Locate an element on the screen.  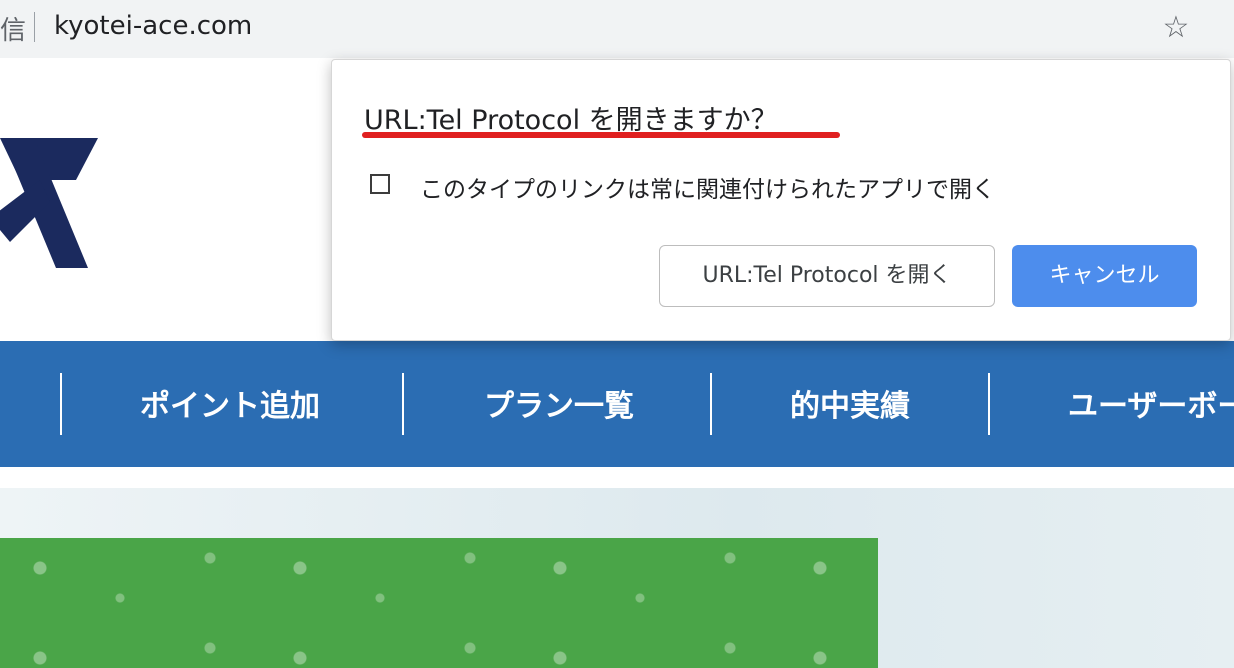
site-logo is located at coordinates (55, 193).